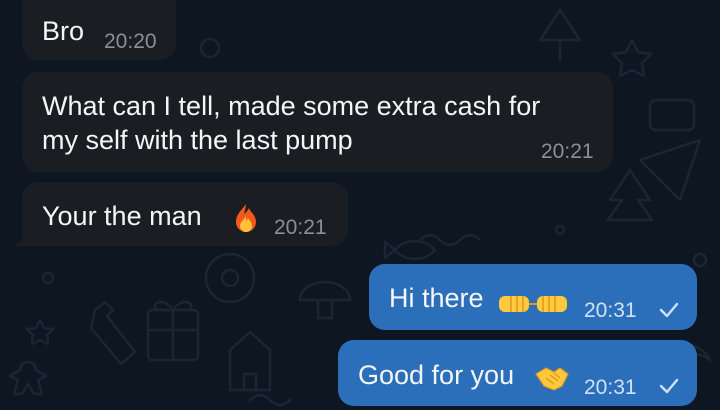 This screenshot has height=410, width=720. I want to click on outgoing-message-bubble: Good for you 20:31, so click(517, 373).